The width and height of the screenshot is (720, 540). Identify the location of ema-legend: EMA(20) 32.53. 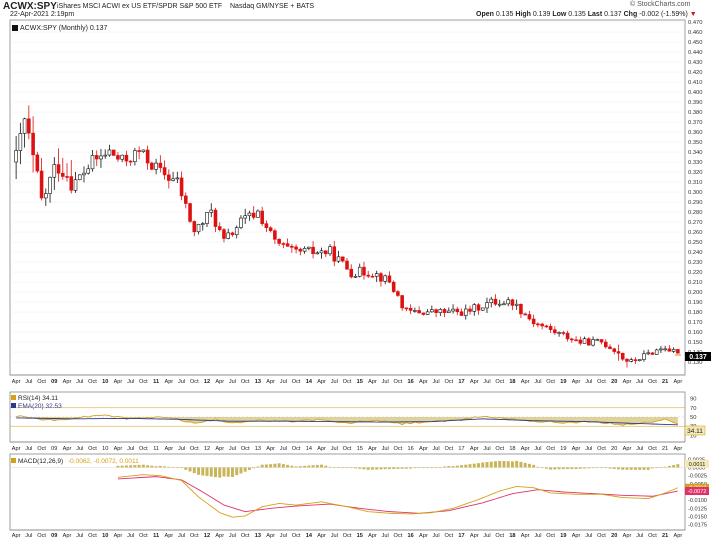
(40, 406).